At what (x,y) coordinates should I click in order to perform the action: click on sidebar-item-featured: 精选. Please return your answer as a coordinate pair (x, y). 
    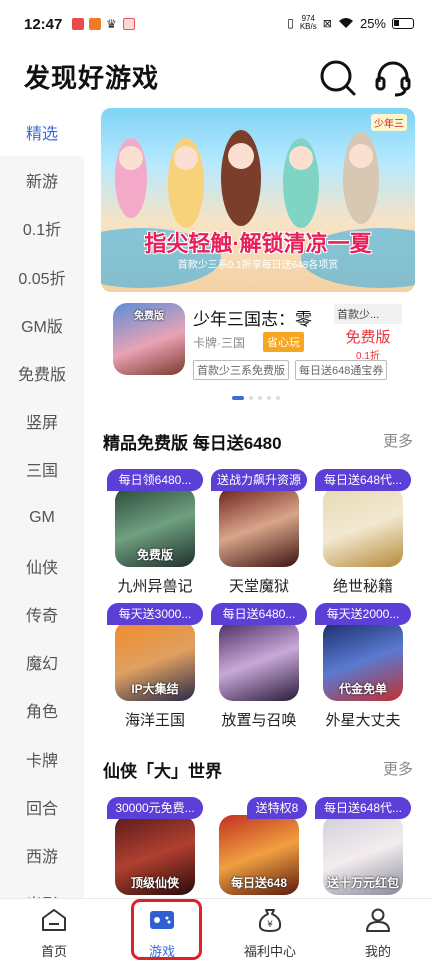
    Looking at the image, I should click on (42, 132).